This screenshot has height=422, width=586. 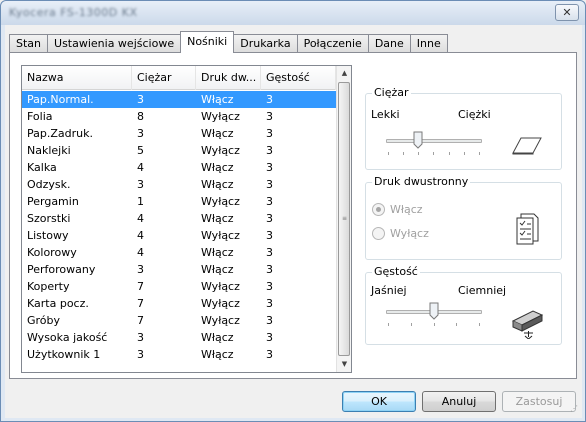 What do you see at coordinates (114, 43) in the screenshot?
I see `tab-input-settings: Ustawienia wejściowe` at bounding box center [114, 43].